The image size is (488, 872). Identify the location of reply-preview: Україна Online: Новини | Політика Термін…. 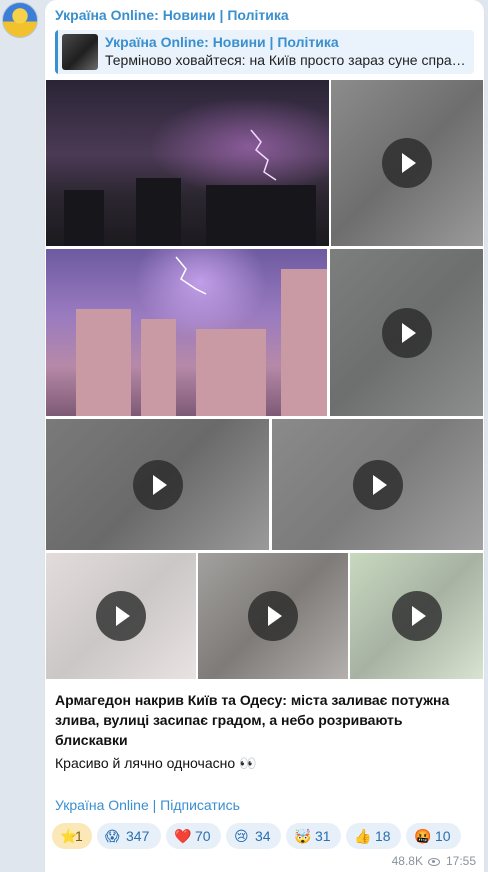
(264, 52).